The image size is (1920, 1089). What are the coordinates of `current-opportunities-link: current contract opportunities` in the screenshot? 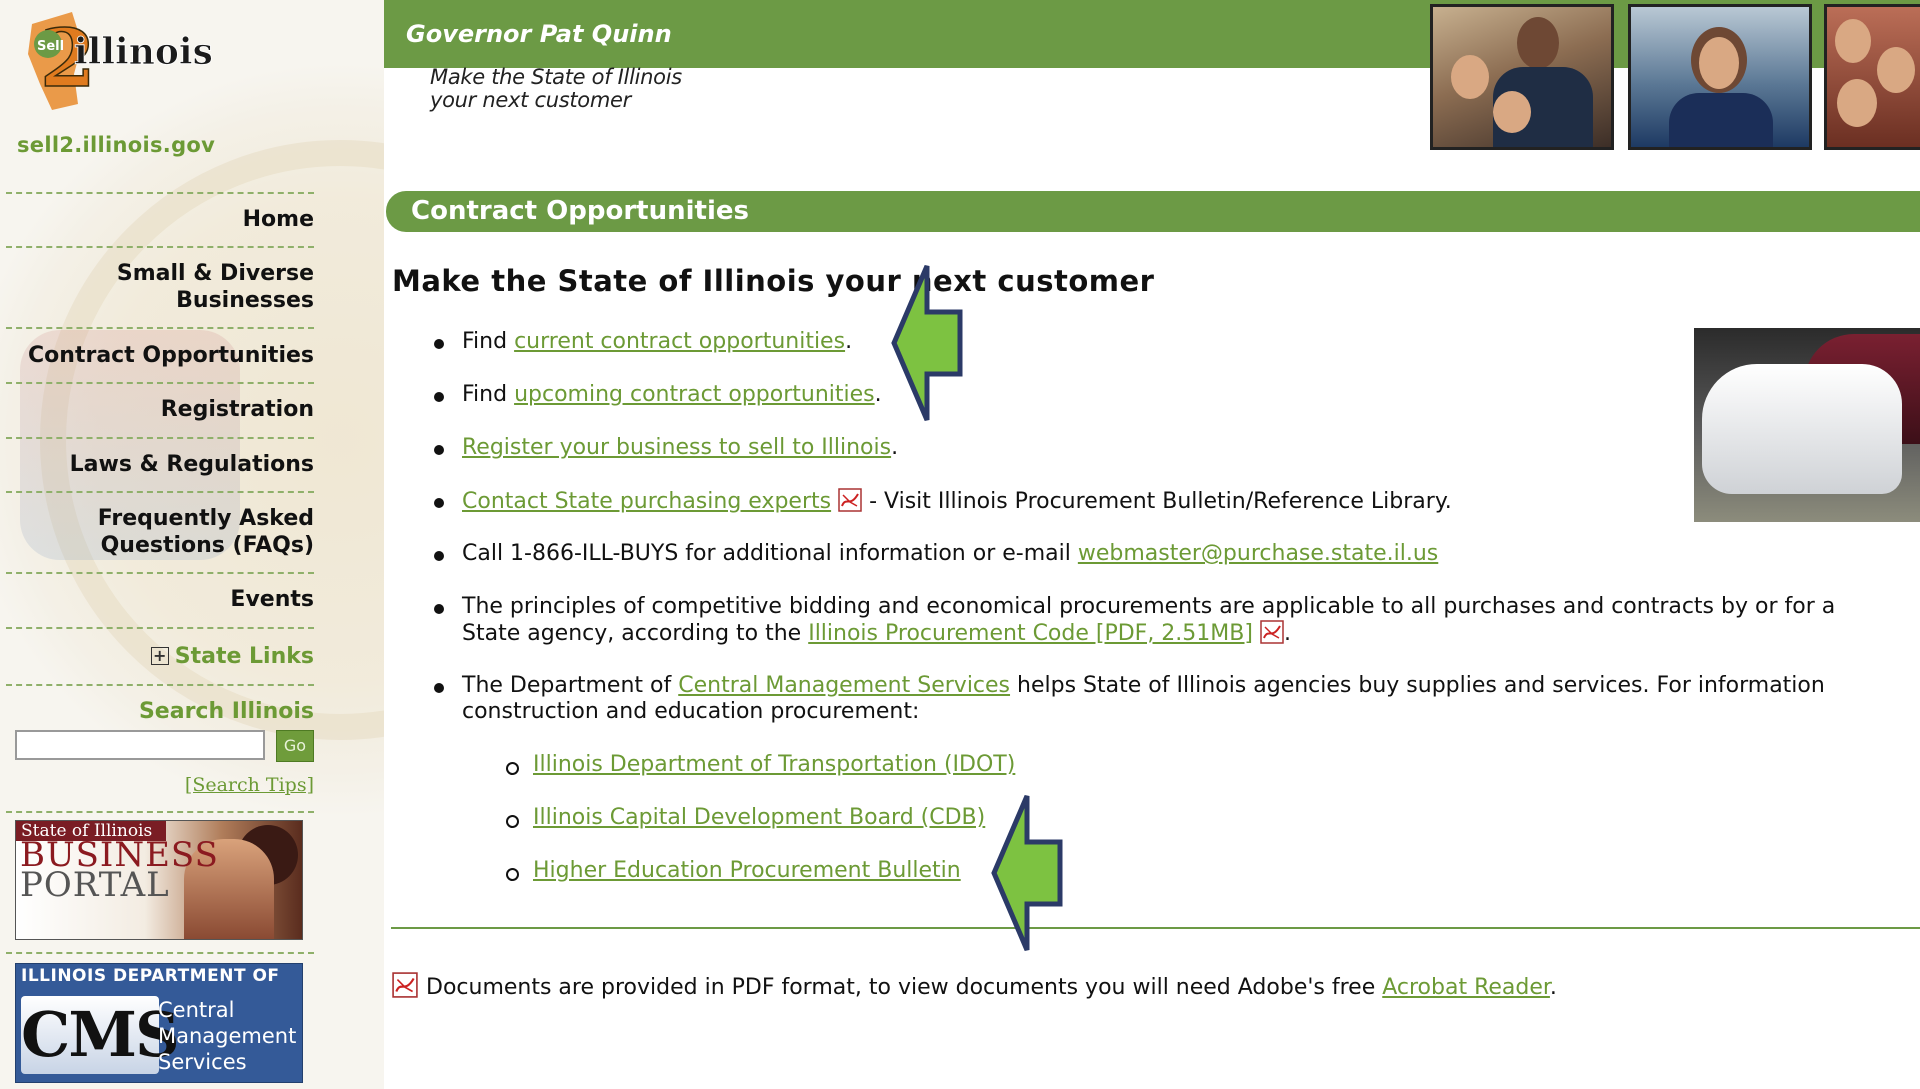 It's located at (679, 341).